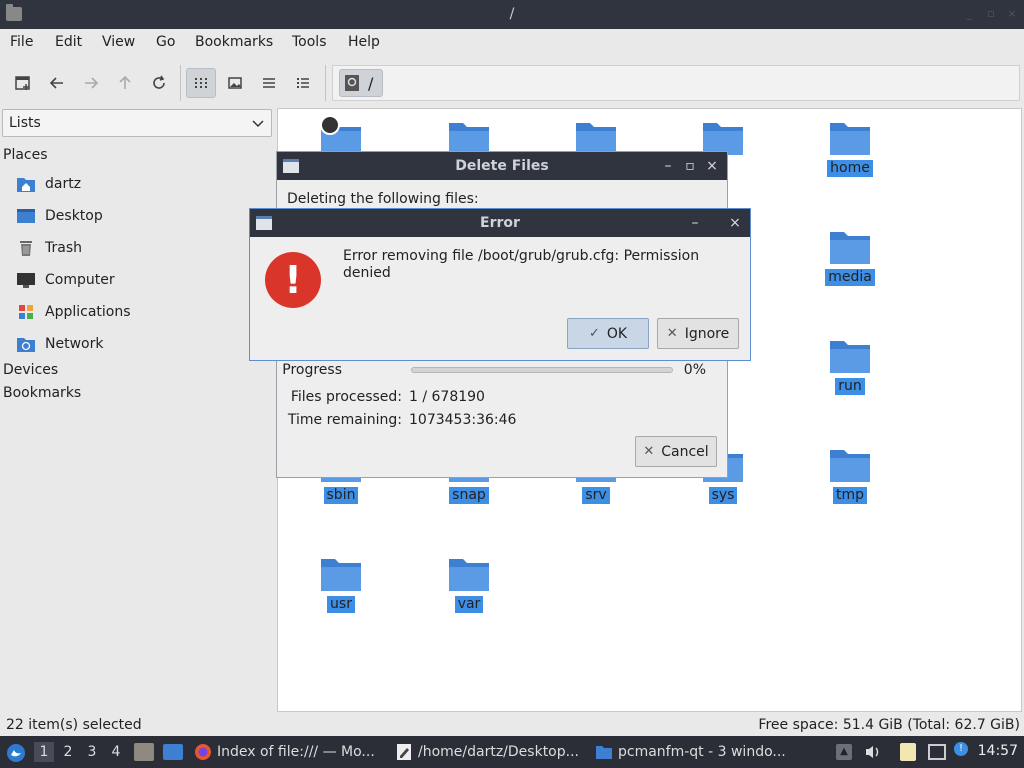  What do you see at coordinates (141, 184) in the screenshot?
I see `sidebar-item-home: dartz` at bounding box center [141, 184].